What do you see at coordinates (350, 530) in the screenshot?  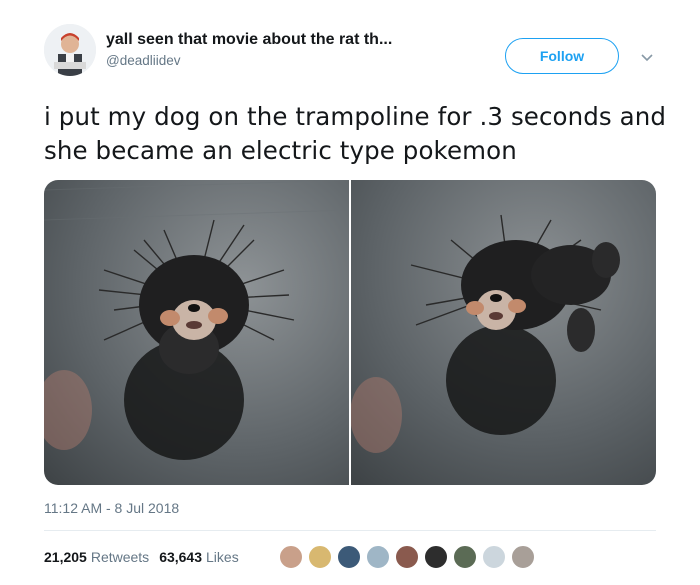 I see `divider` at bounding box center [350, 530].